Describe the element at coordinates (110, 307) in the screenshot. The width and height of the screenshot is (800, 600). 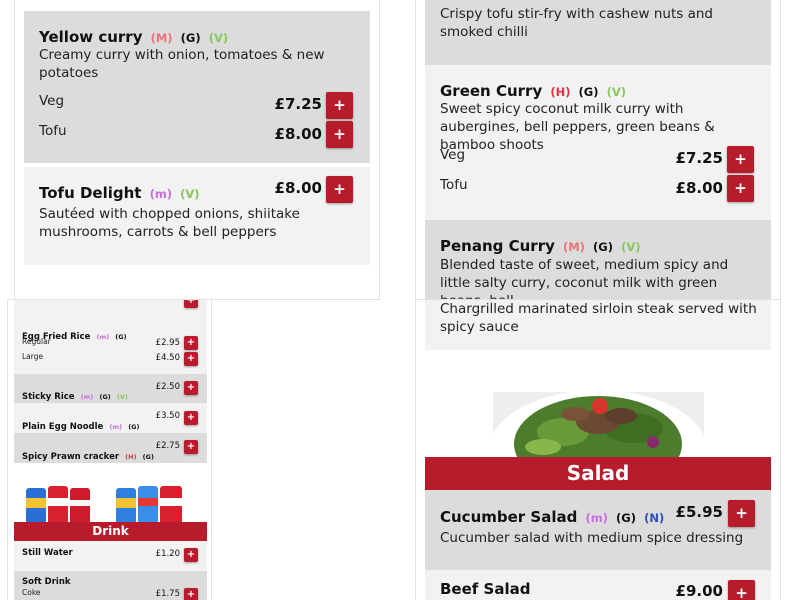
I see `menu-item-partial: +` at that location.